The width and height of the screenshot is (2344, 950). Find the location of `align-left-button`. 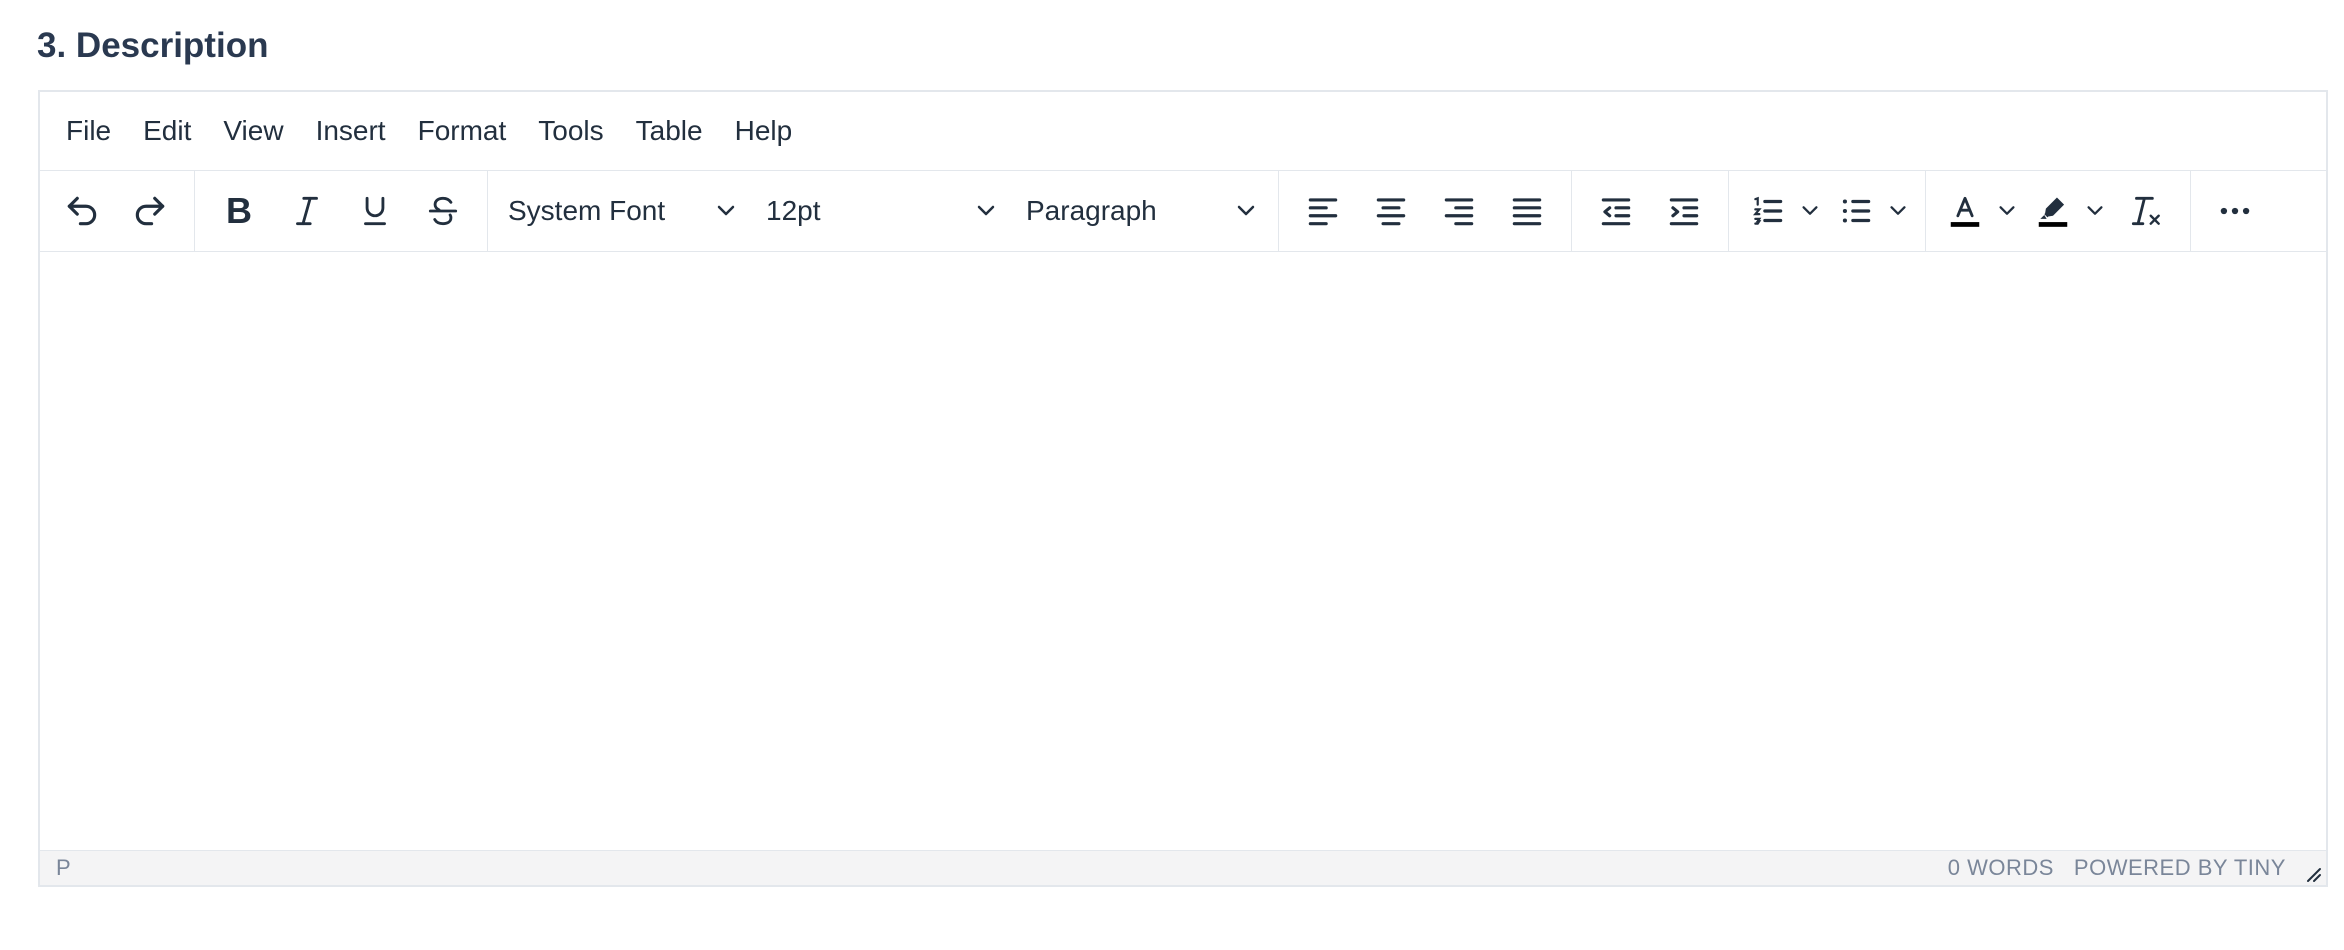

align-left-button is located at coordinates (1323, 211).